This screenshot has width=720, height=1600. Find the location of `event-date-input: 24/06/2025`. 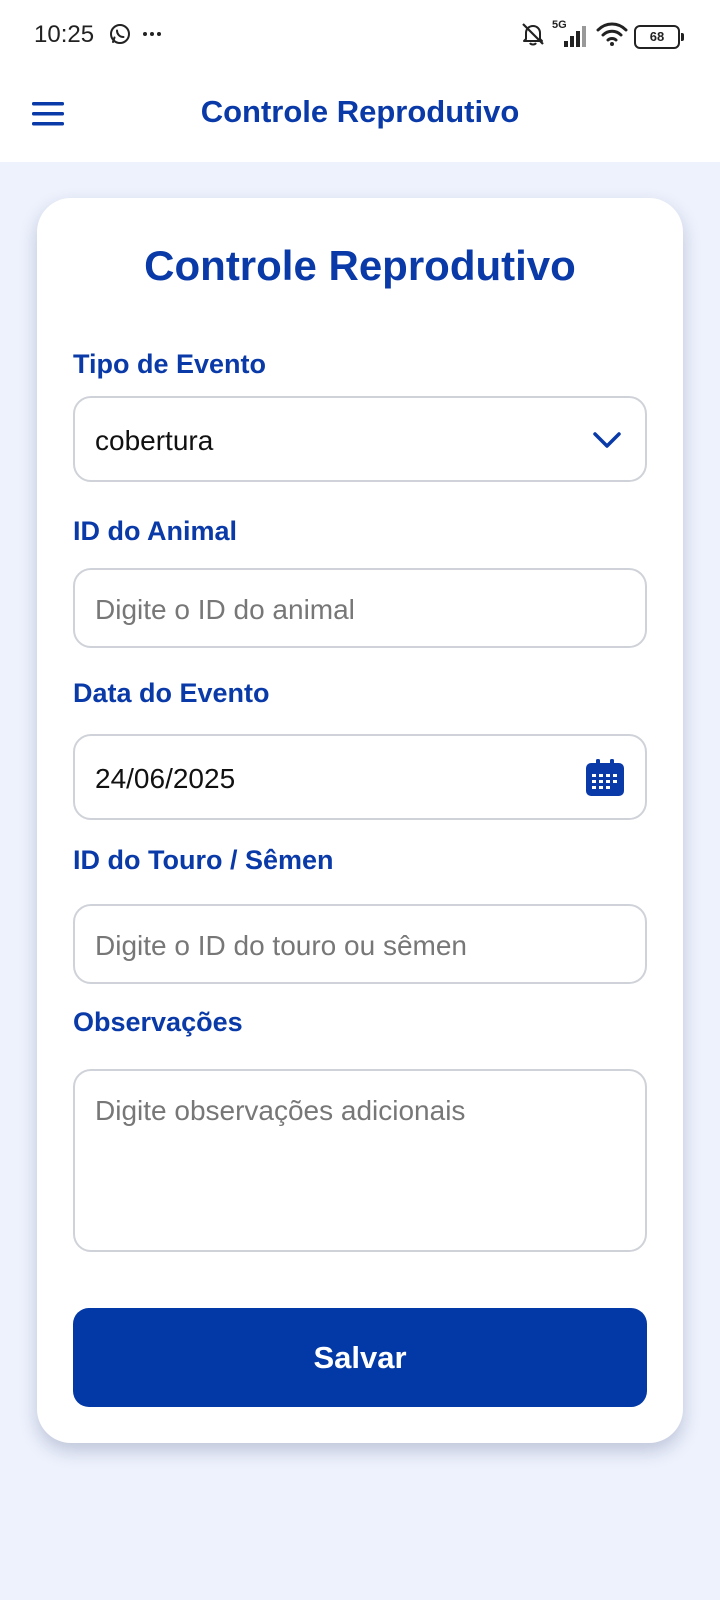

event-date-input: 24/06/2025 is located at coordinates (360, 777).